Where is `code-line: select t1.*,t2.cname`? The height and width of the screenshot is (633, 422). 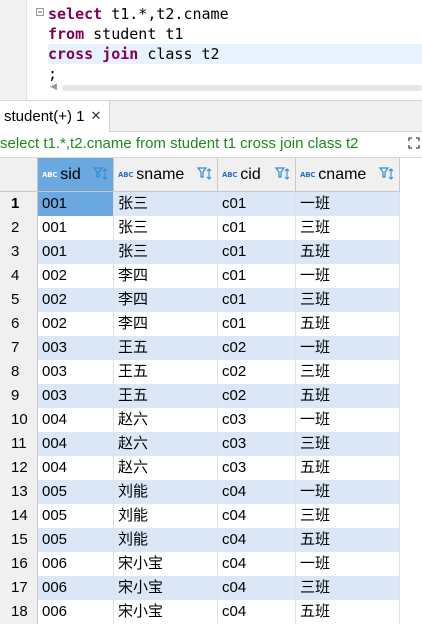 code-line: select t1.*,t2.cname is located at coordinates (235, 14).